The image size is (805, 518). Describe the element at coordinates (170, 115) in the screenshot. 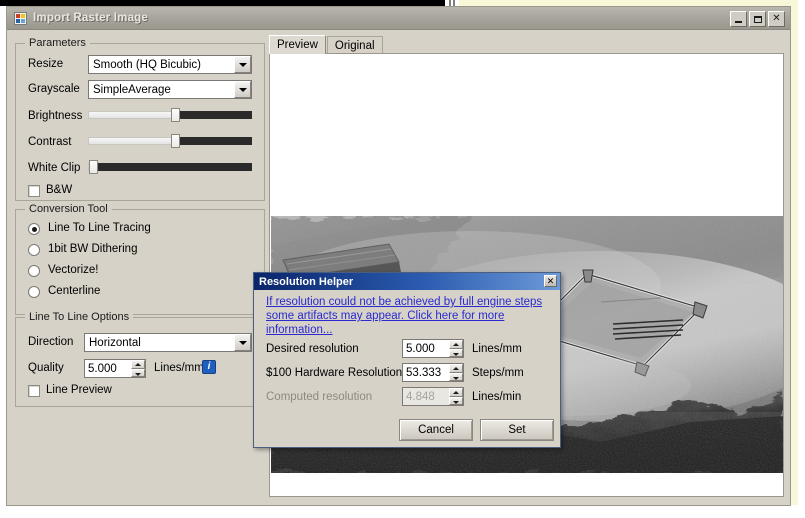

I see `brightness-slider` at that location.